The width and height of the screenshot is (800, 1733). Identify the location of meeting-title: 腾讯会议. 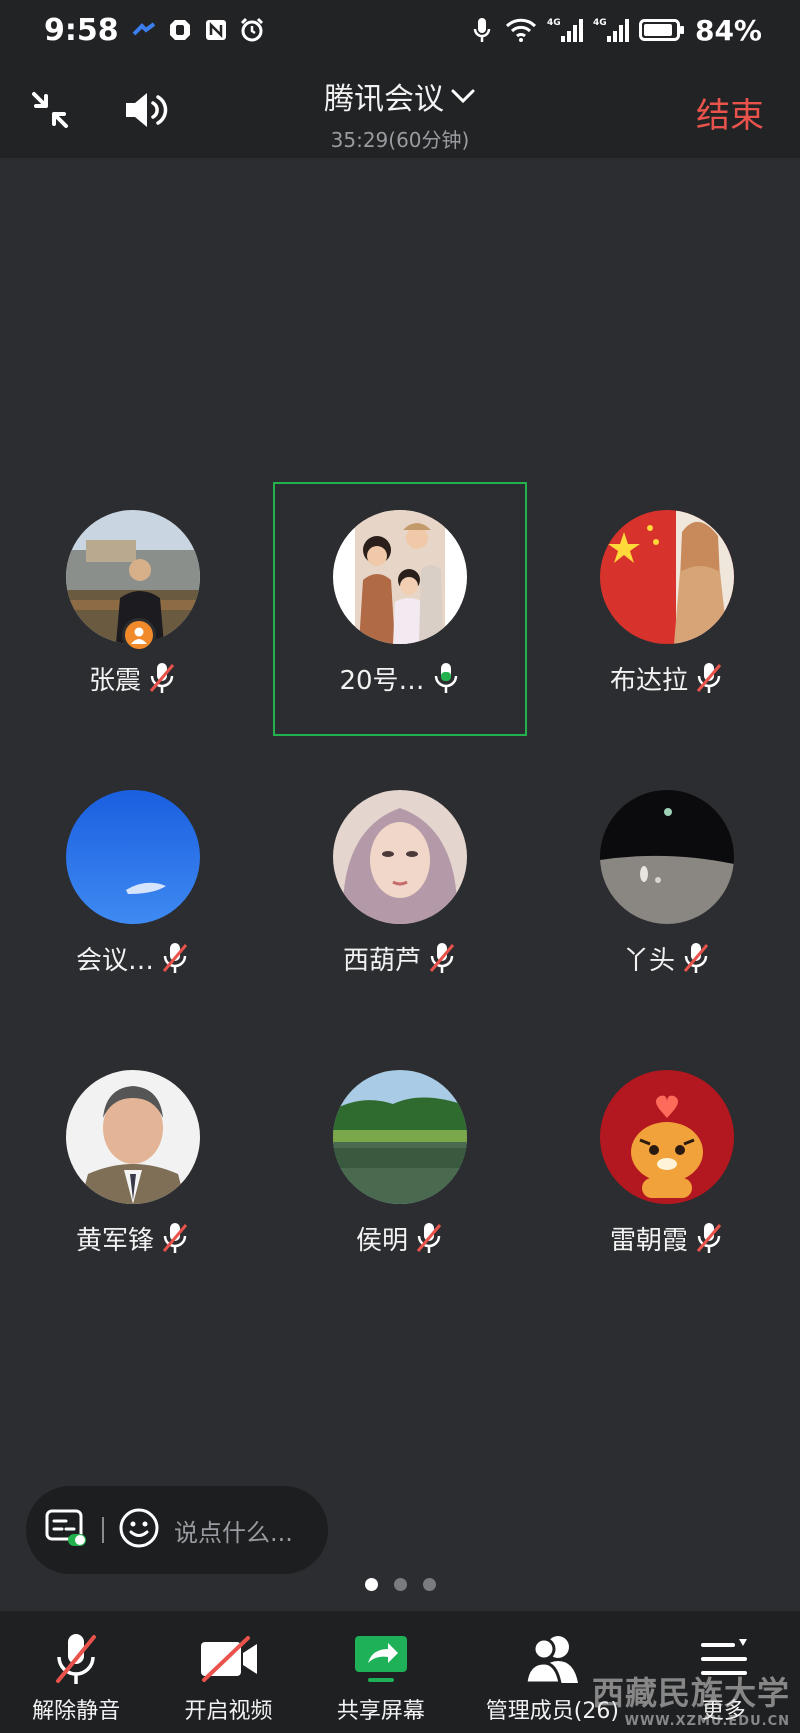
(384, 99).